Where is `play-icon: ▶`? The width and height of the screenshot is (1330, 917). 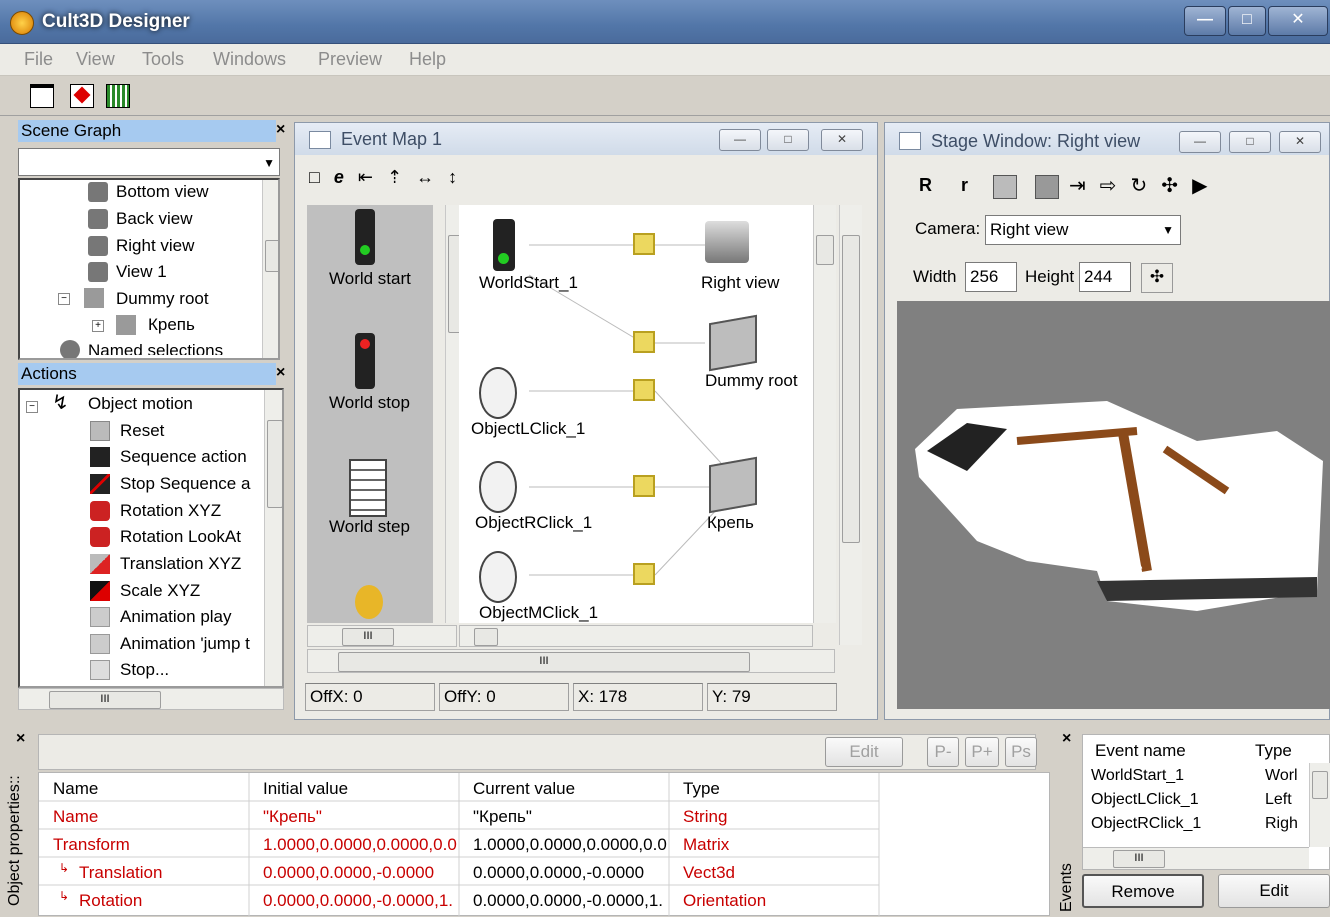 play-icon: ▶ is located at coordinates (1206, 186).